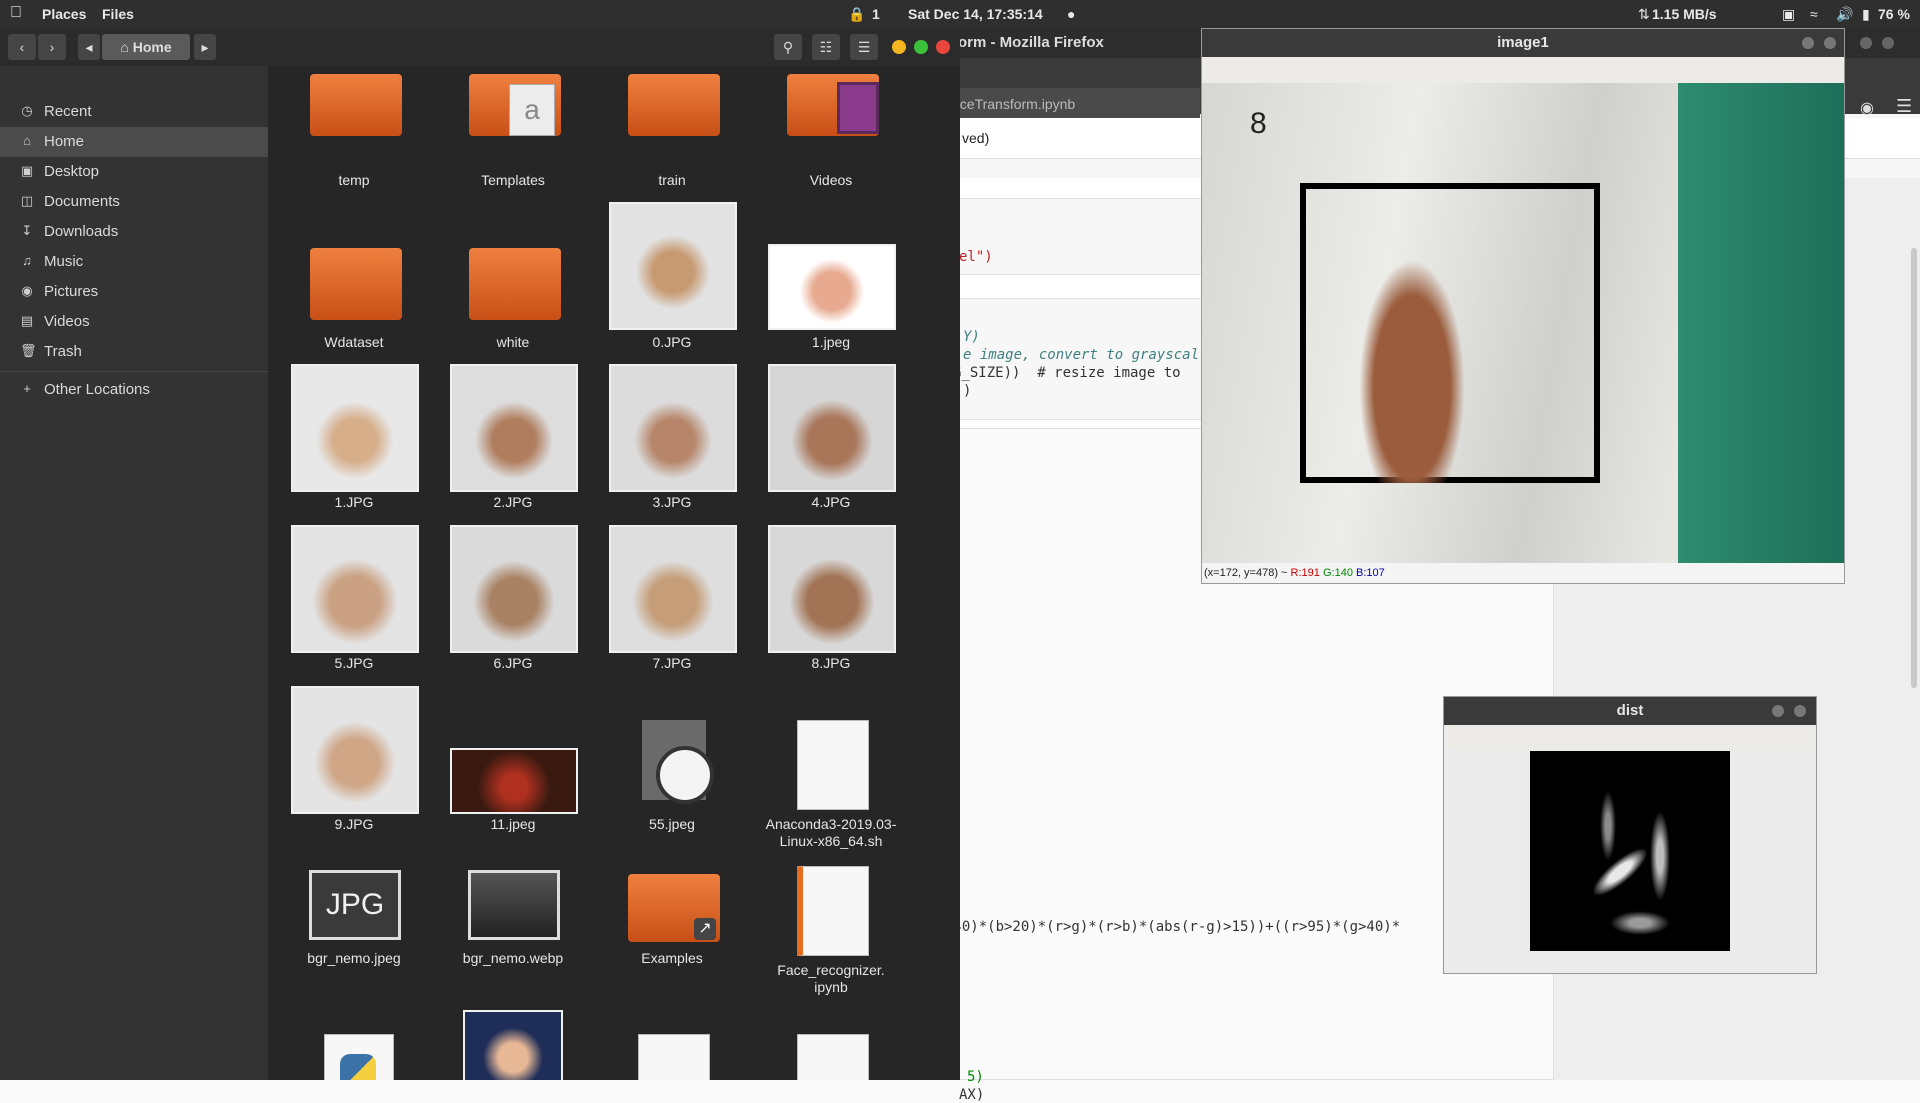 The image size is (1920, 1103). I want to click on file-item-face-recognizer: Face_recognizer. ipynb, so click(826, 929).